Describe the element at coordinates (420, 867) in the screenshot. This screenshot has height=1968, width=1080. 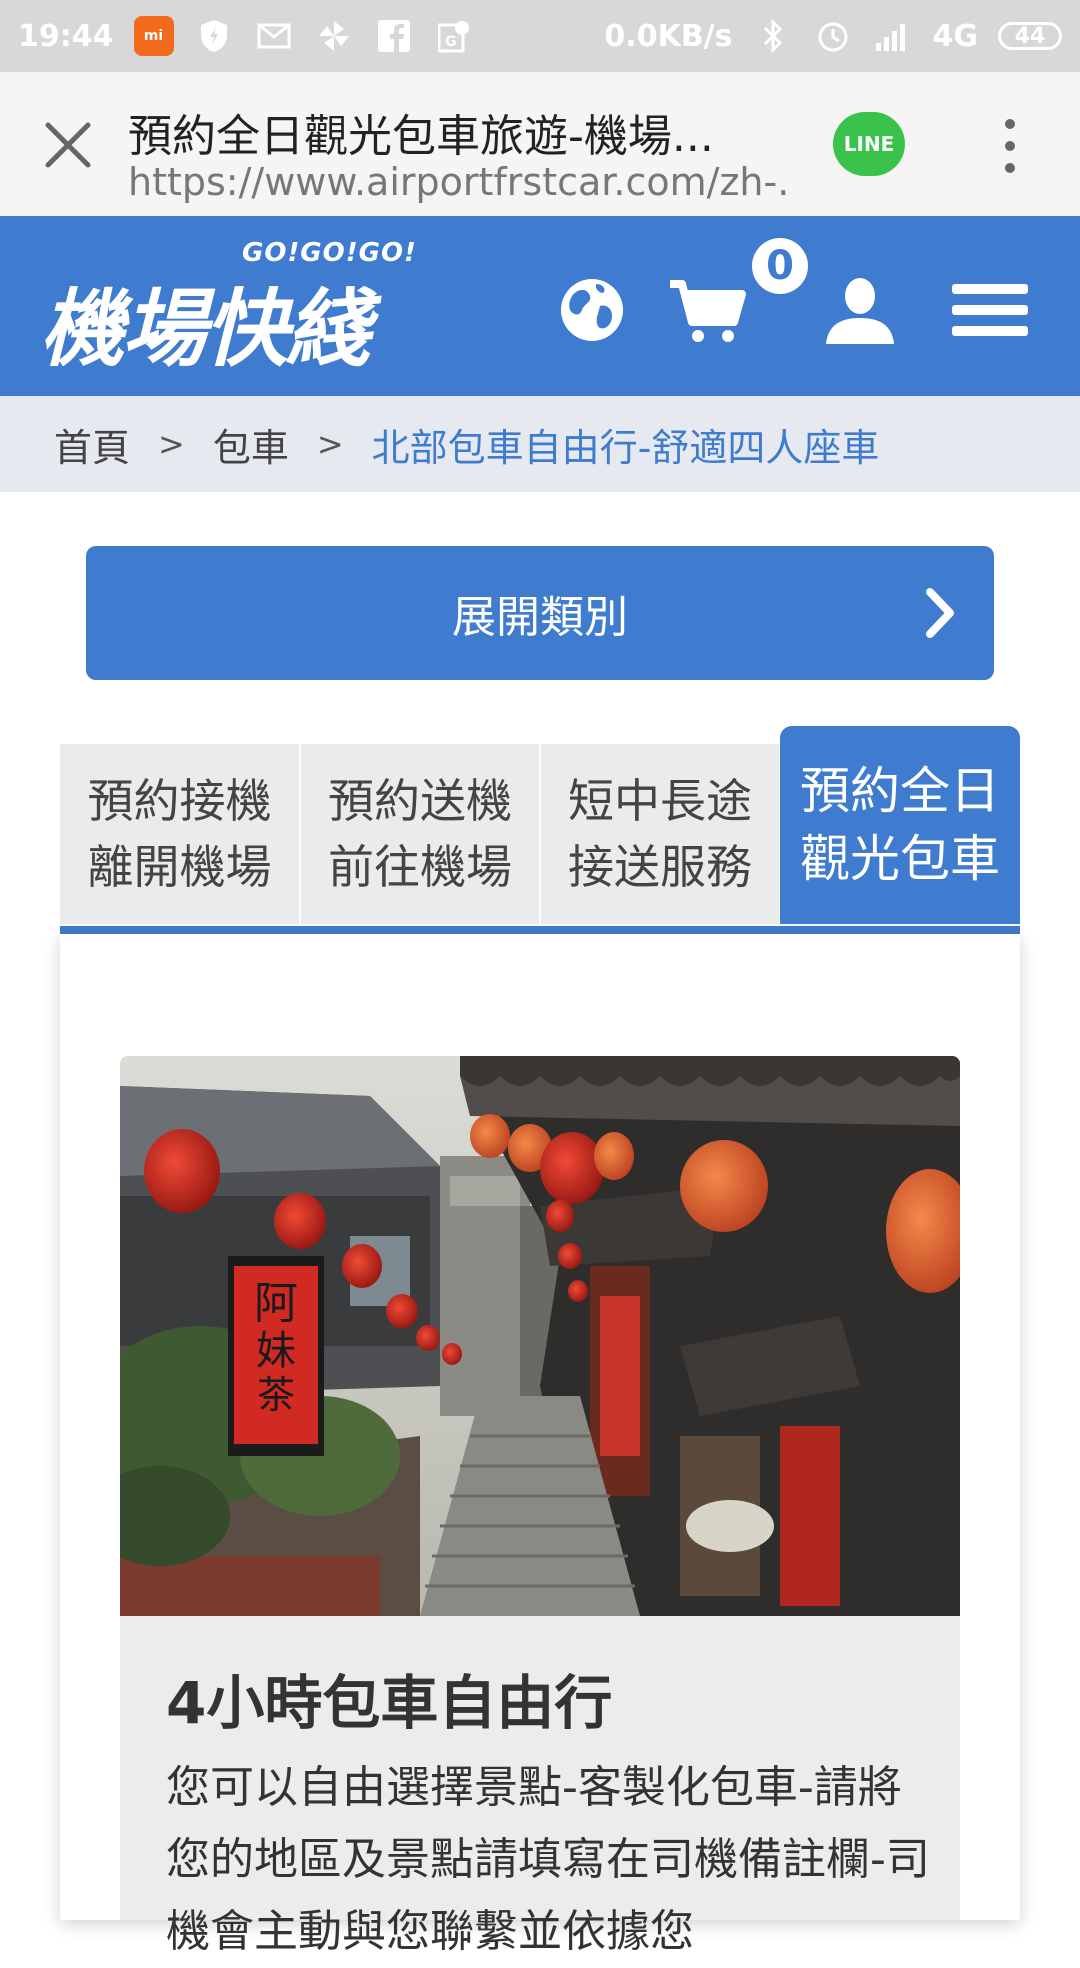
I see `tab-label-line2: 前往機場` at that location.